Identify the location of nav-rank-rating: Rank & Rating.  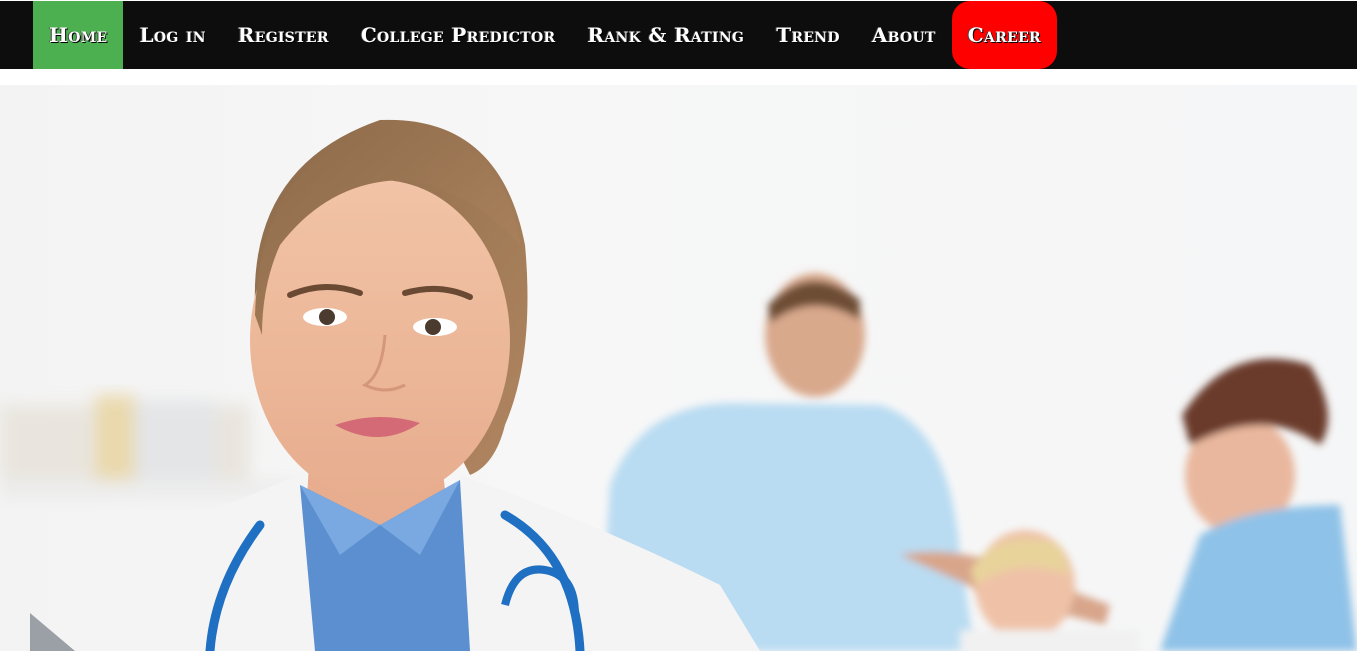
(665, 35).